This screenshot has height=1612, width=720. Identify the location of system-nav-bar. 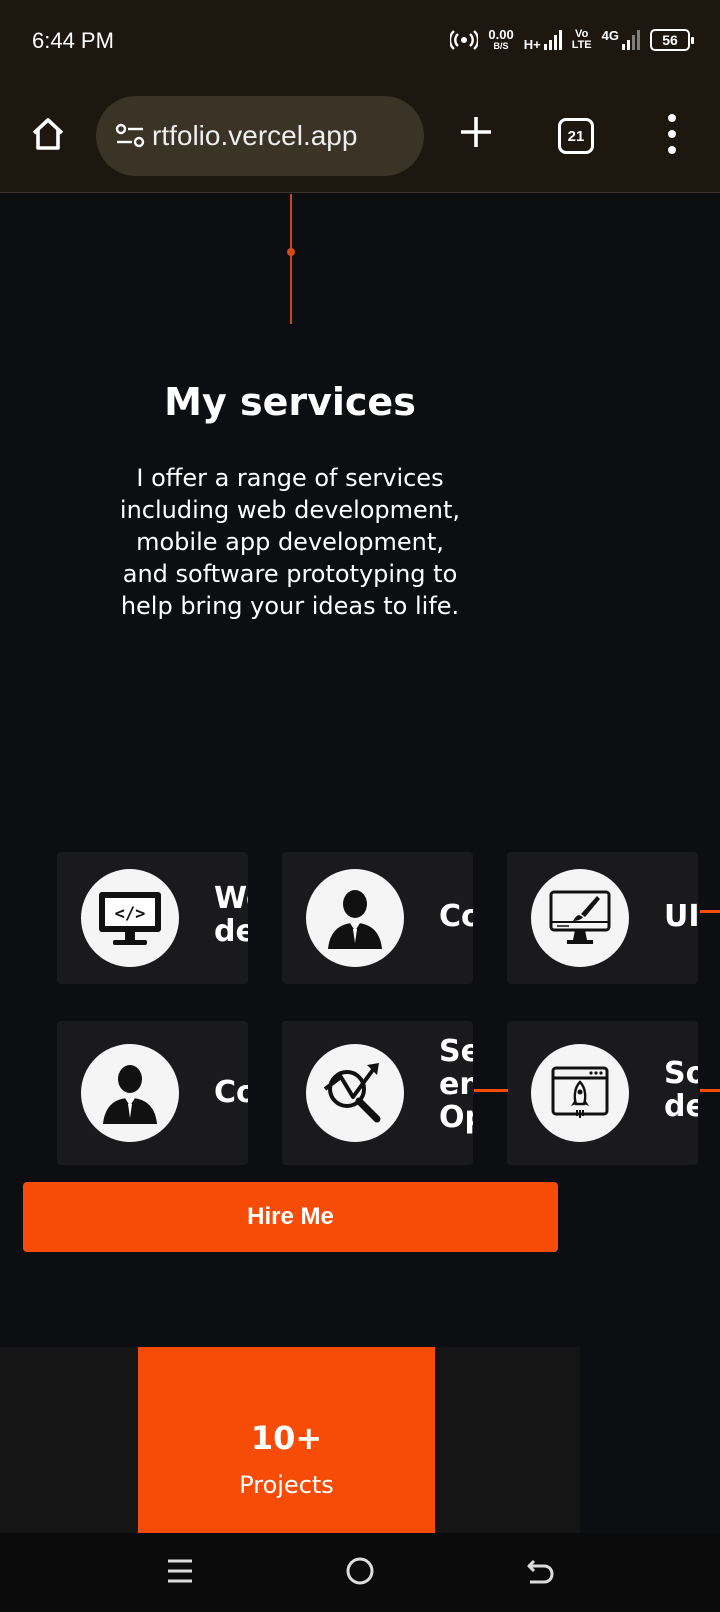
(360, 1572).